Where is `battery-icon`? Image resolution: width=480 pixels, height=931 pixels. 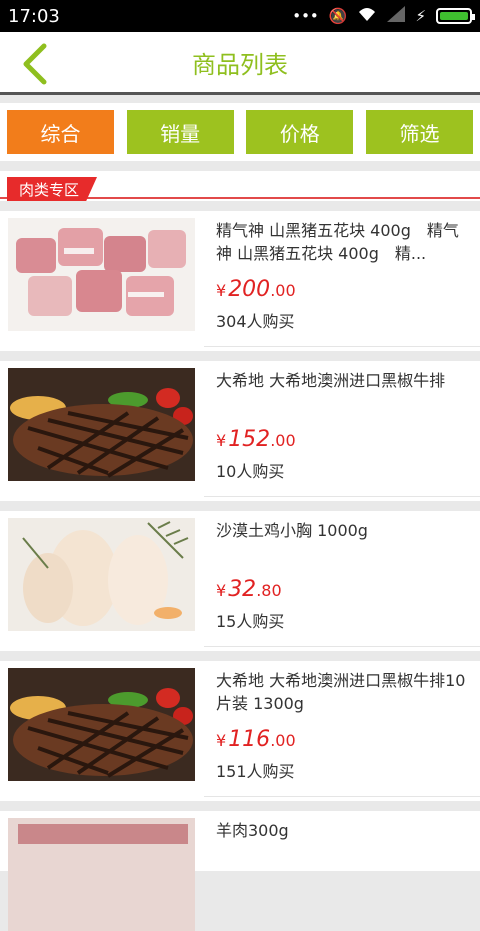 battery-icon is located at coordinates (455, 16).